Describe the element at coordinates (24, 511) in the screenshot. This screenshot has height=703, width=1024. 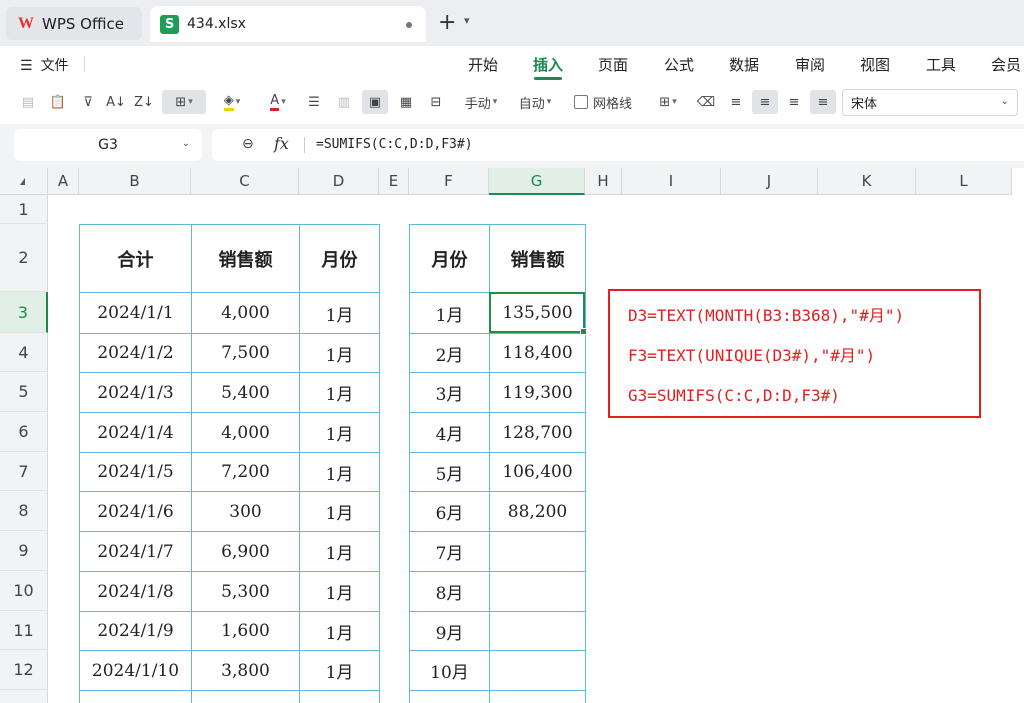
I see `row-header-8: 8` at that location.